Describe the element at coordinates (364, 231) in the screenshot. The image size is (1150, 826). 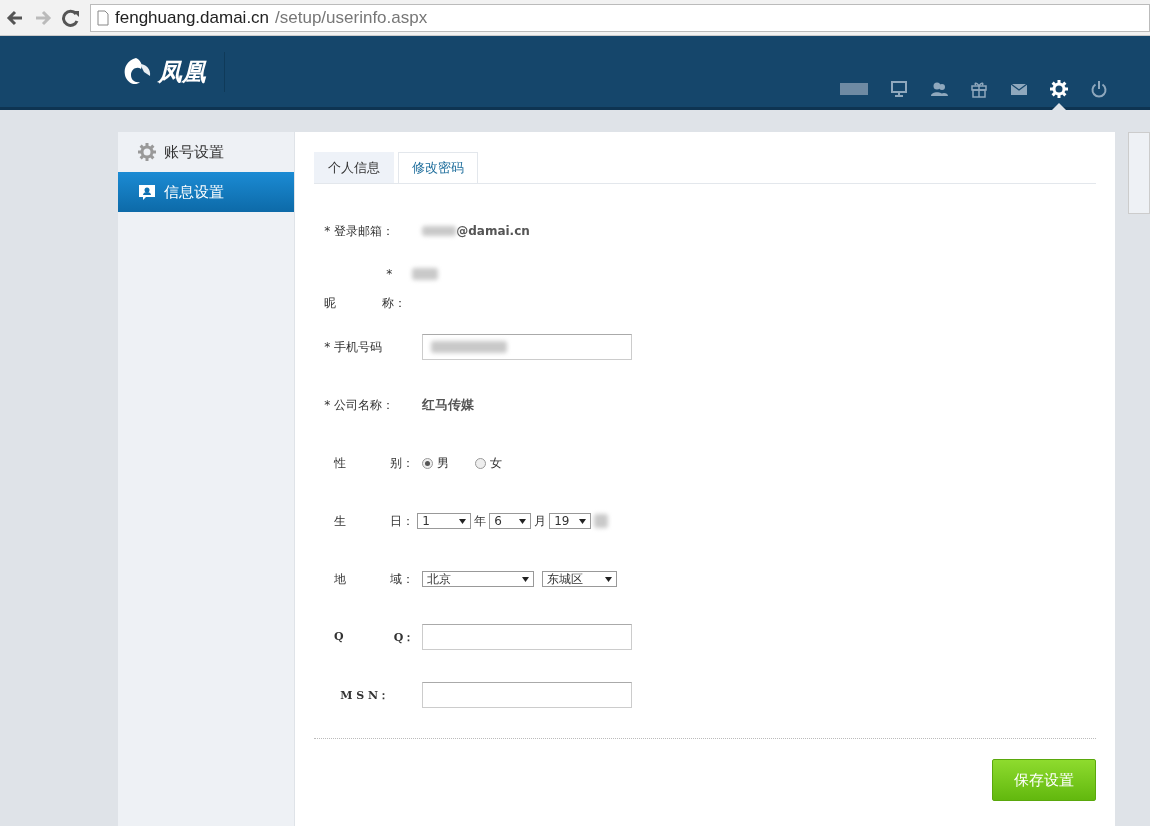
I see `field-label: 登录邮箱：` at that location.